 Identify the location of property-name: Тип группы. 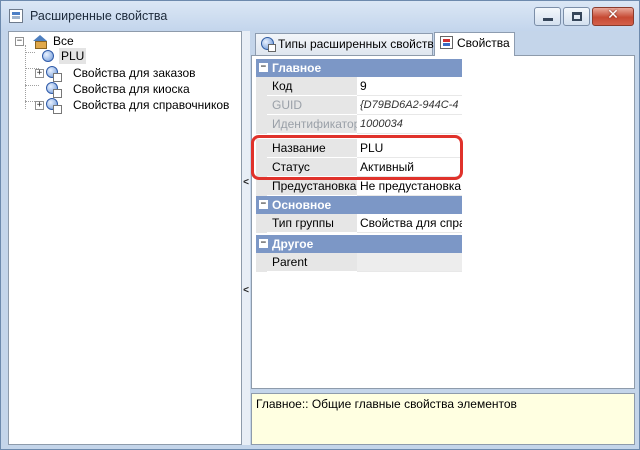
(312, 223).